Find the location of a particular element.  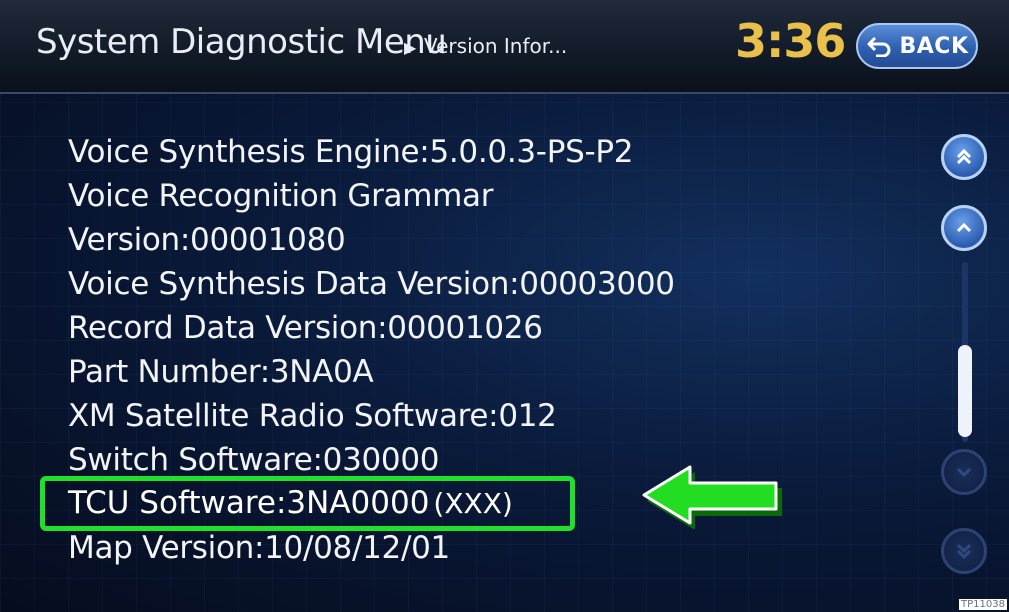

back-button: BACK is located at coordinates (917, 46).